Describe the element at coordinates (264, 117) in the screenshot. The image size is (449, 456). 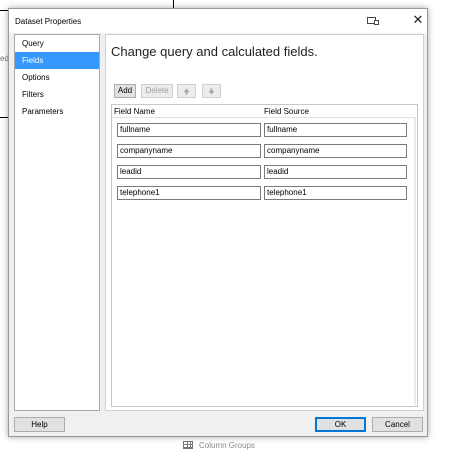
I see `header-divider` at that location.